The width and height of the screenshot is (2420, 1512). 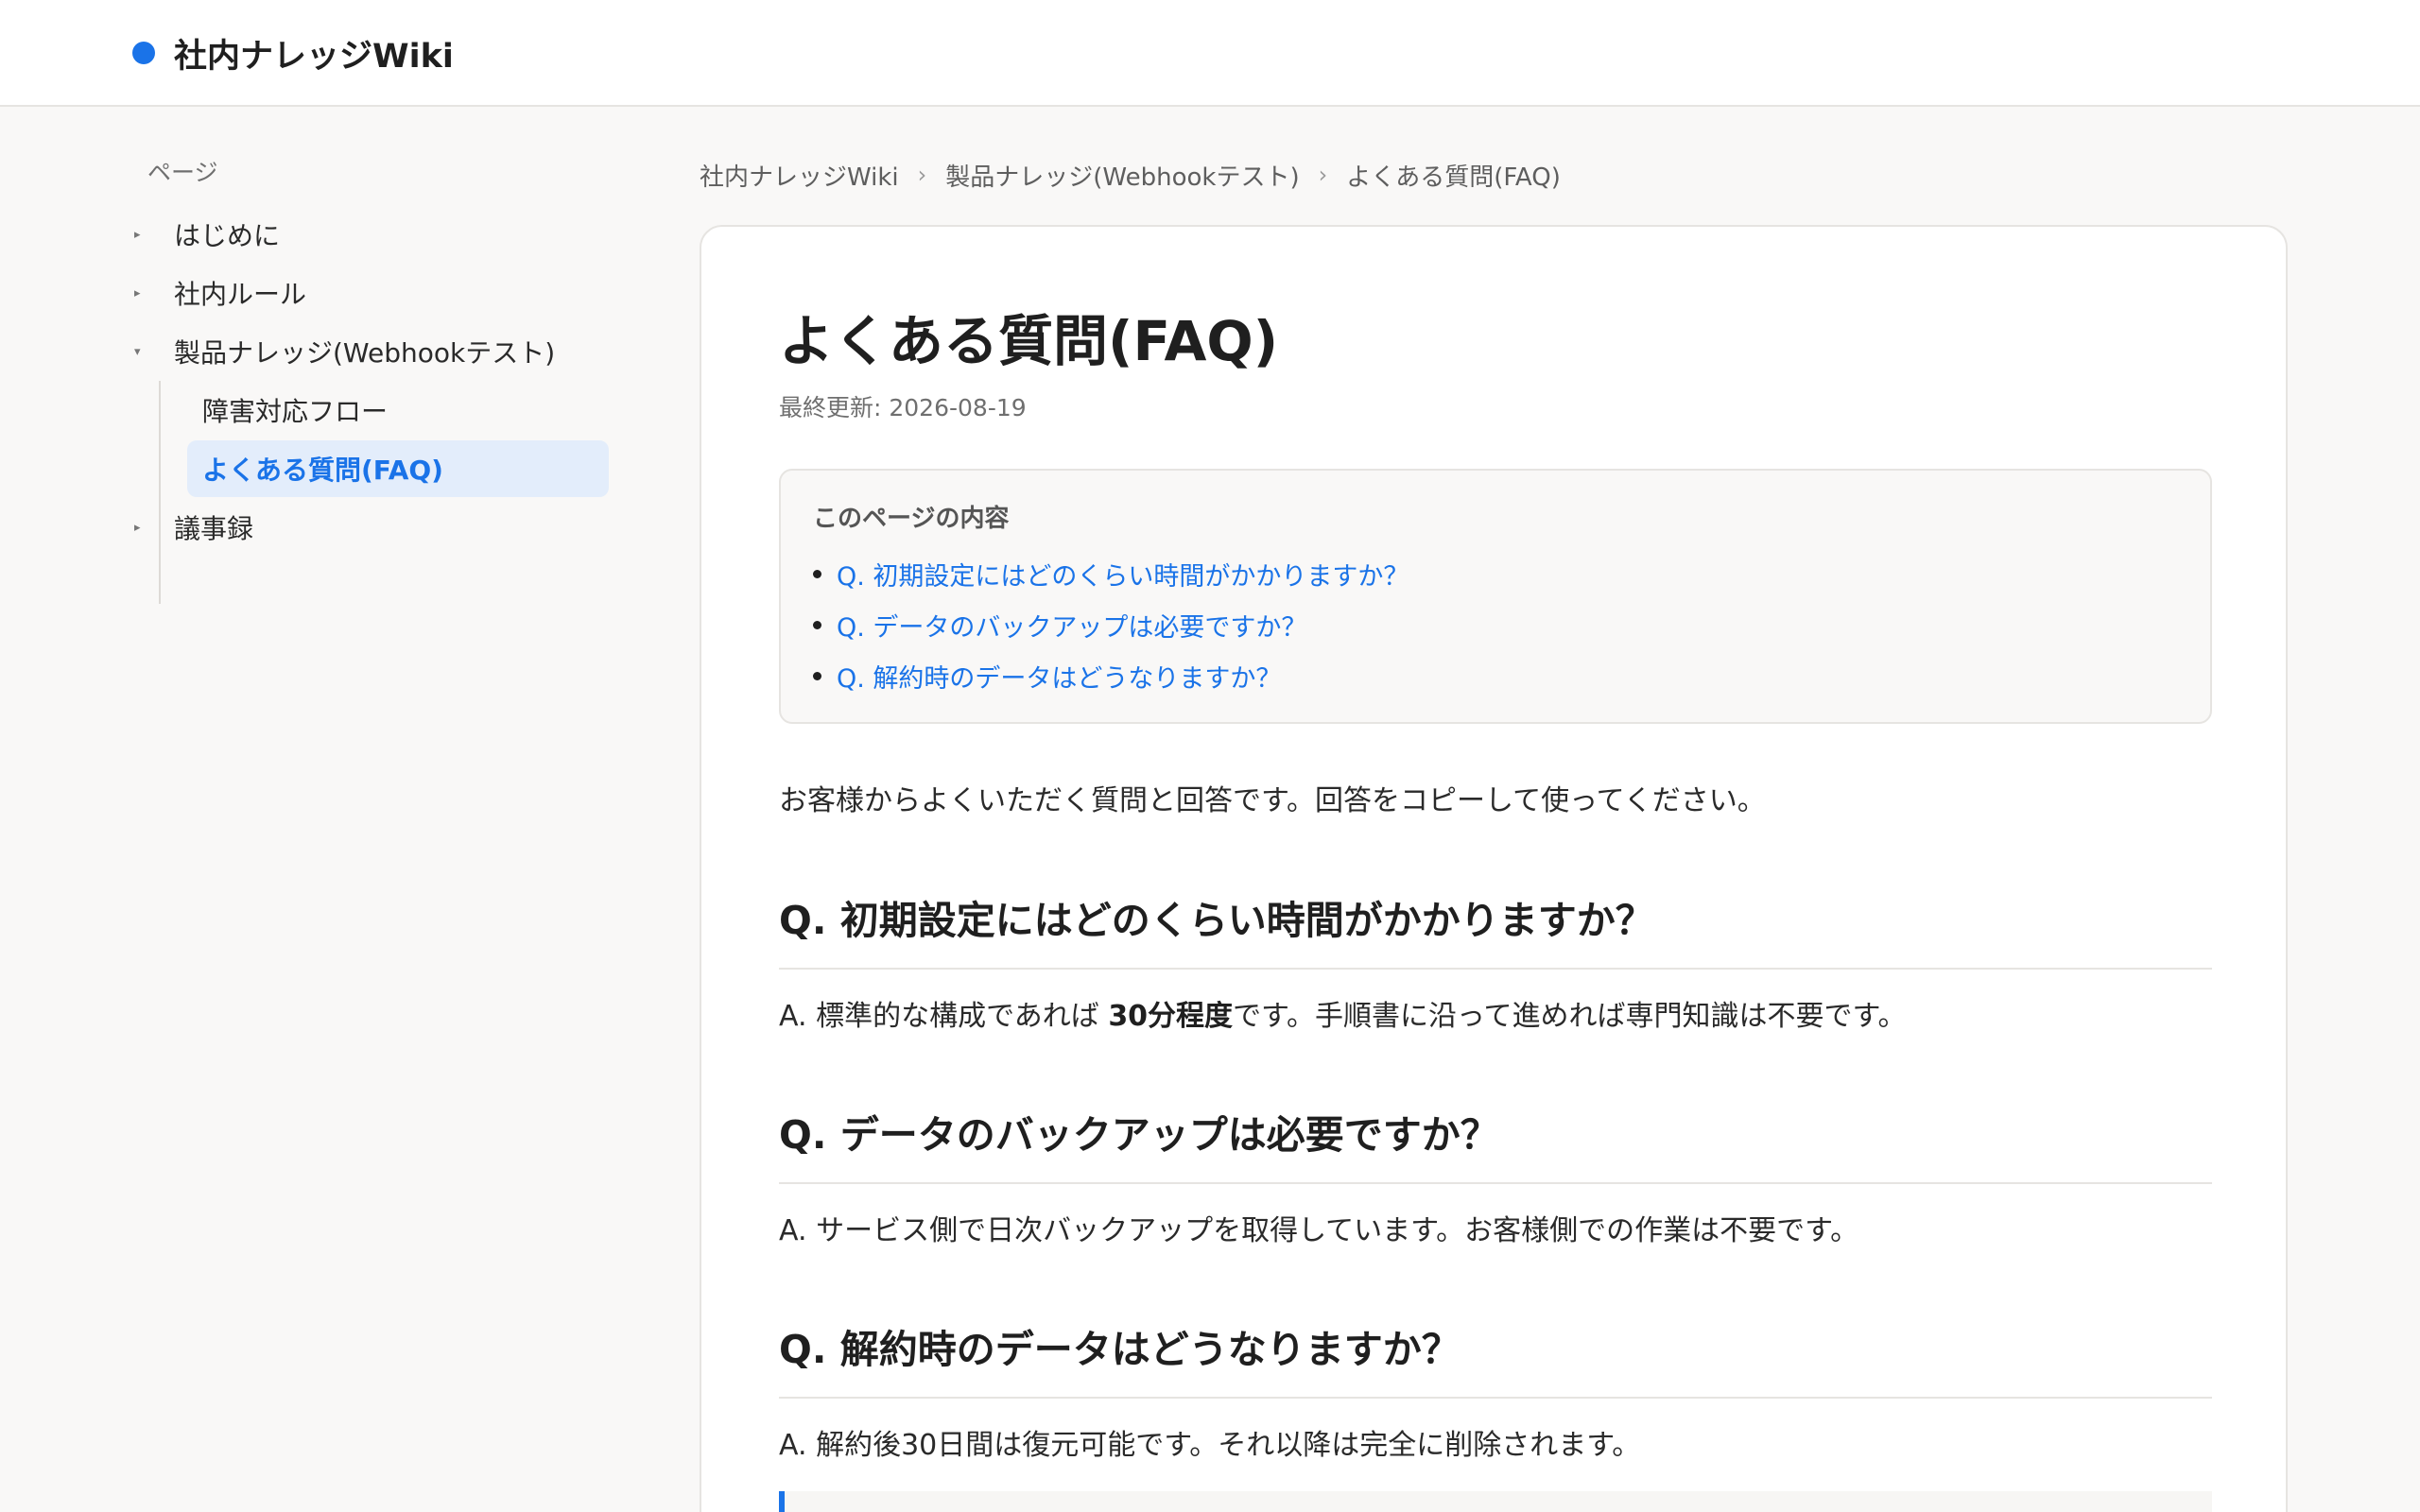 I want to click on faq-question: Q. 初期設定にはどのくらい時間がかかりますか？, so click(x=1495, y=929).